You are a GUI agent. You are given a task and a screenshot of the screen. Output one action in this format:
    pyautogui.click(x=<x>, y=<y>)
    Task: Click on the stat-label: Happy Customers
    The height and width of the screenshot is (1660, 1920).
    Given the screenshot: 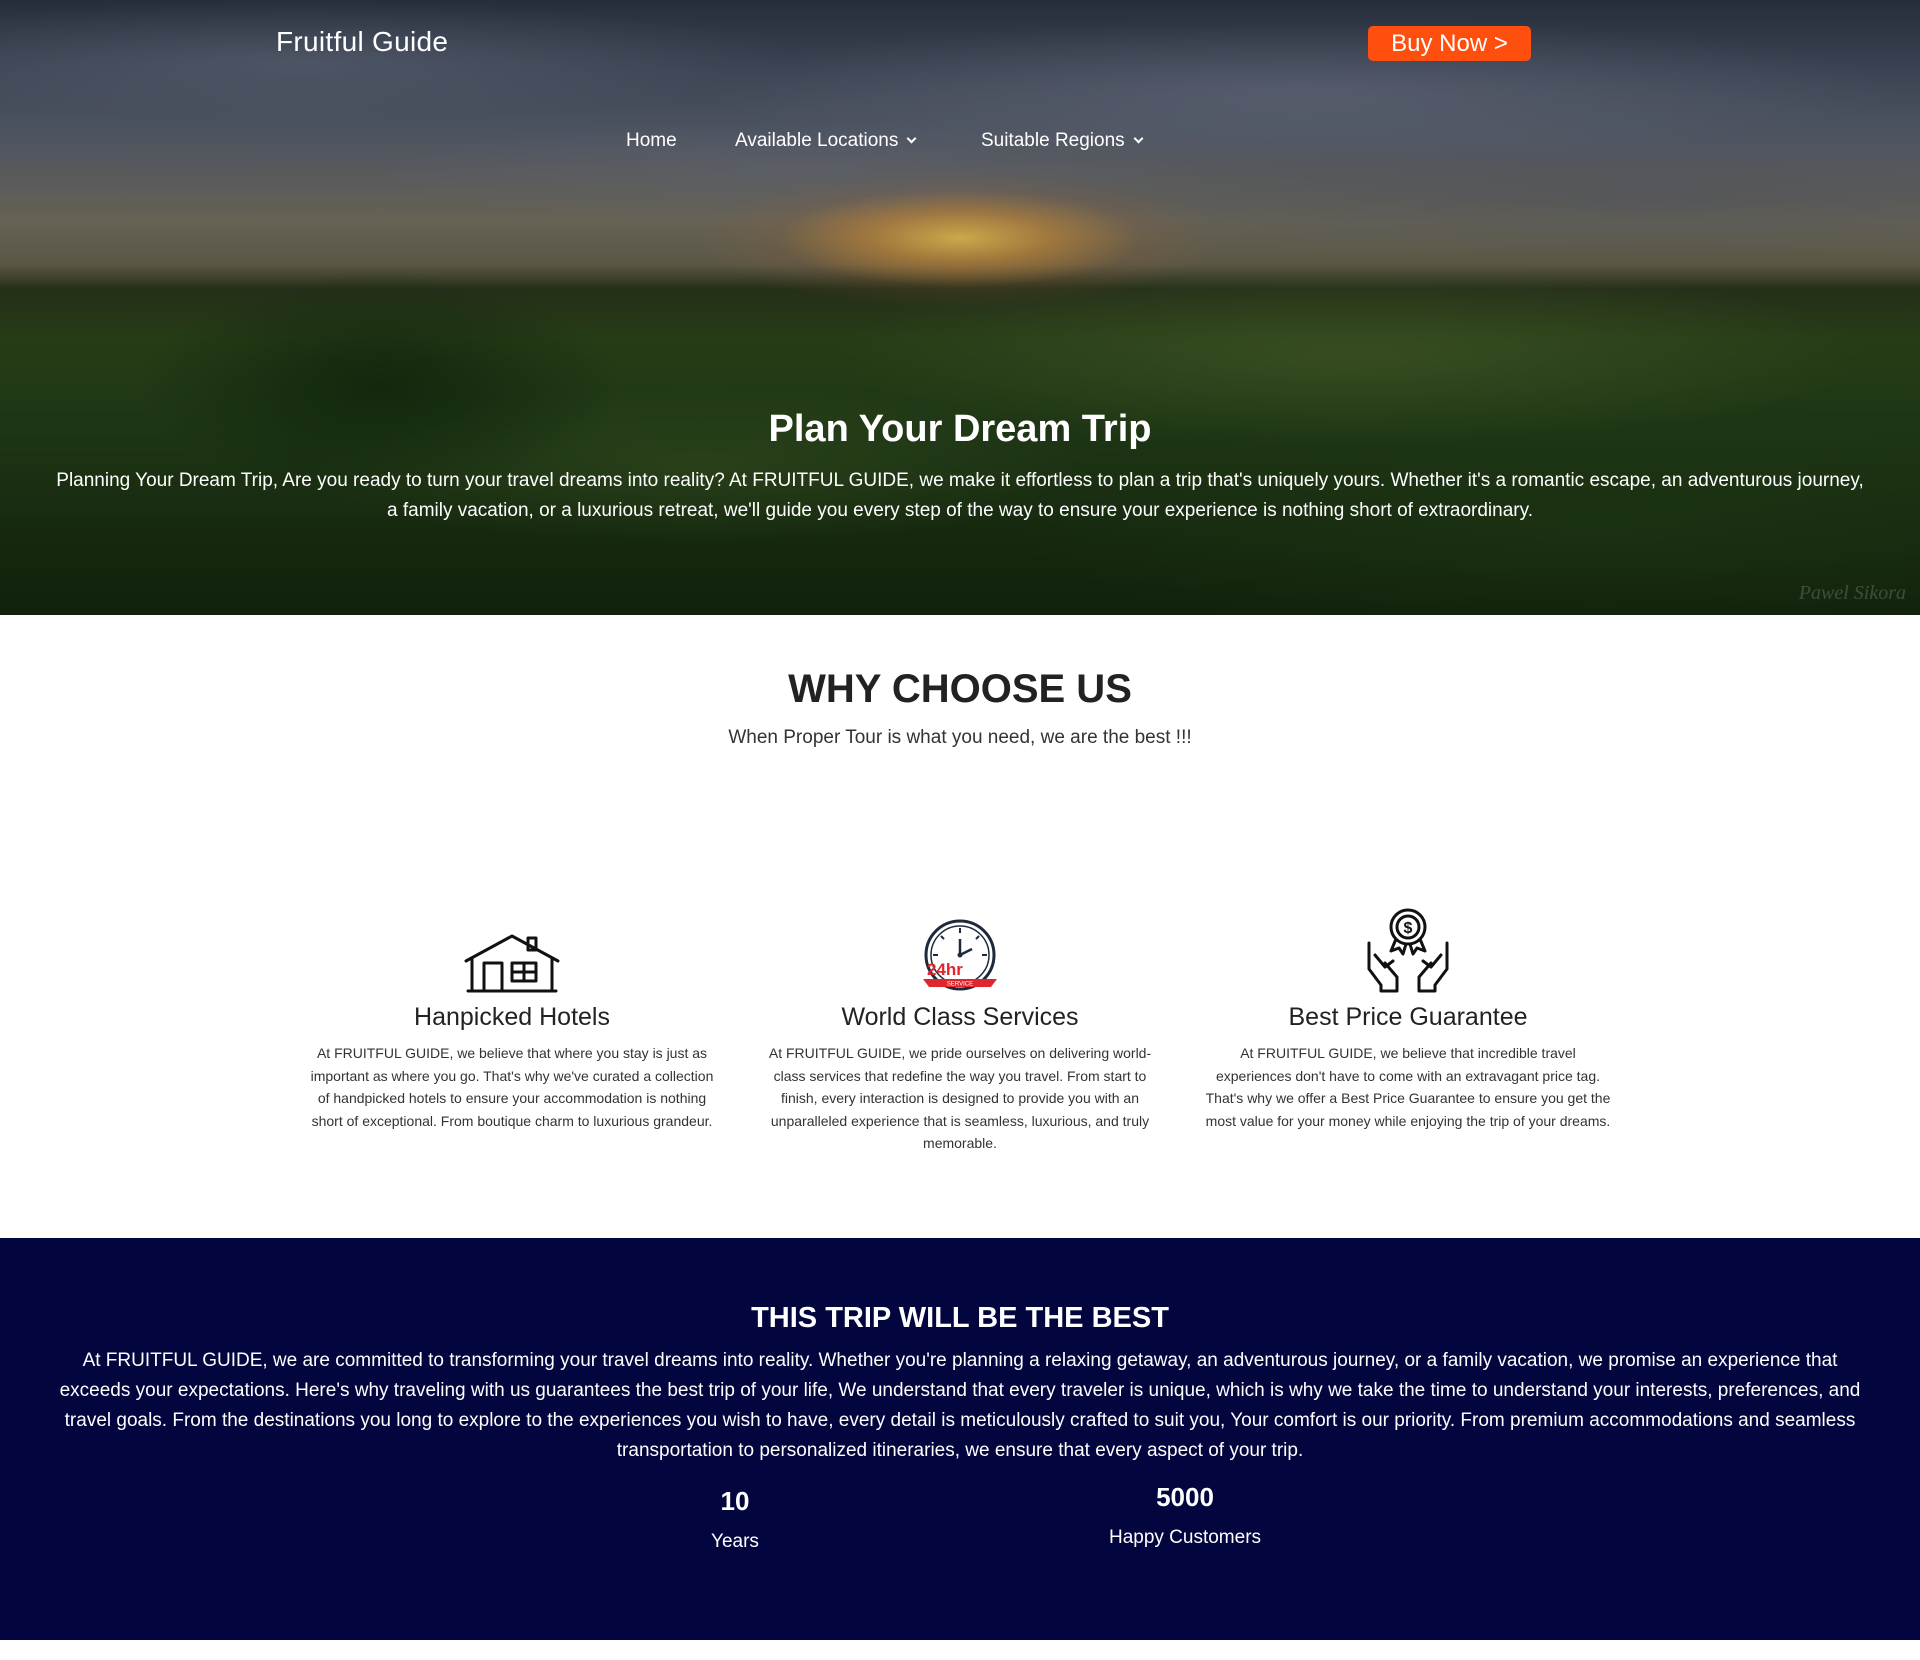 What is the action you would take?
    pyautogui.click(x=1185, y=1537)
    